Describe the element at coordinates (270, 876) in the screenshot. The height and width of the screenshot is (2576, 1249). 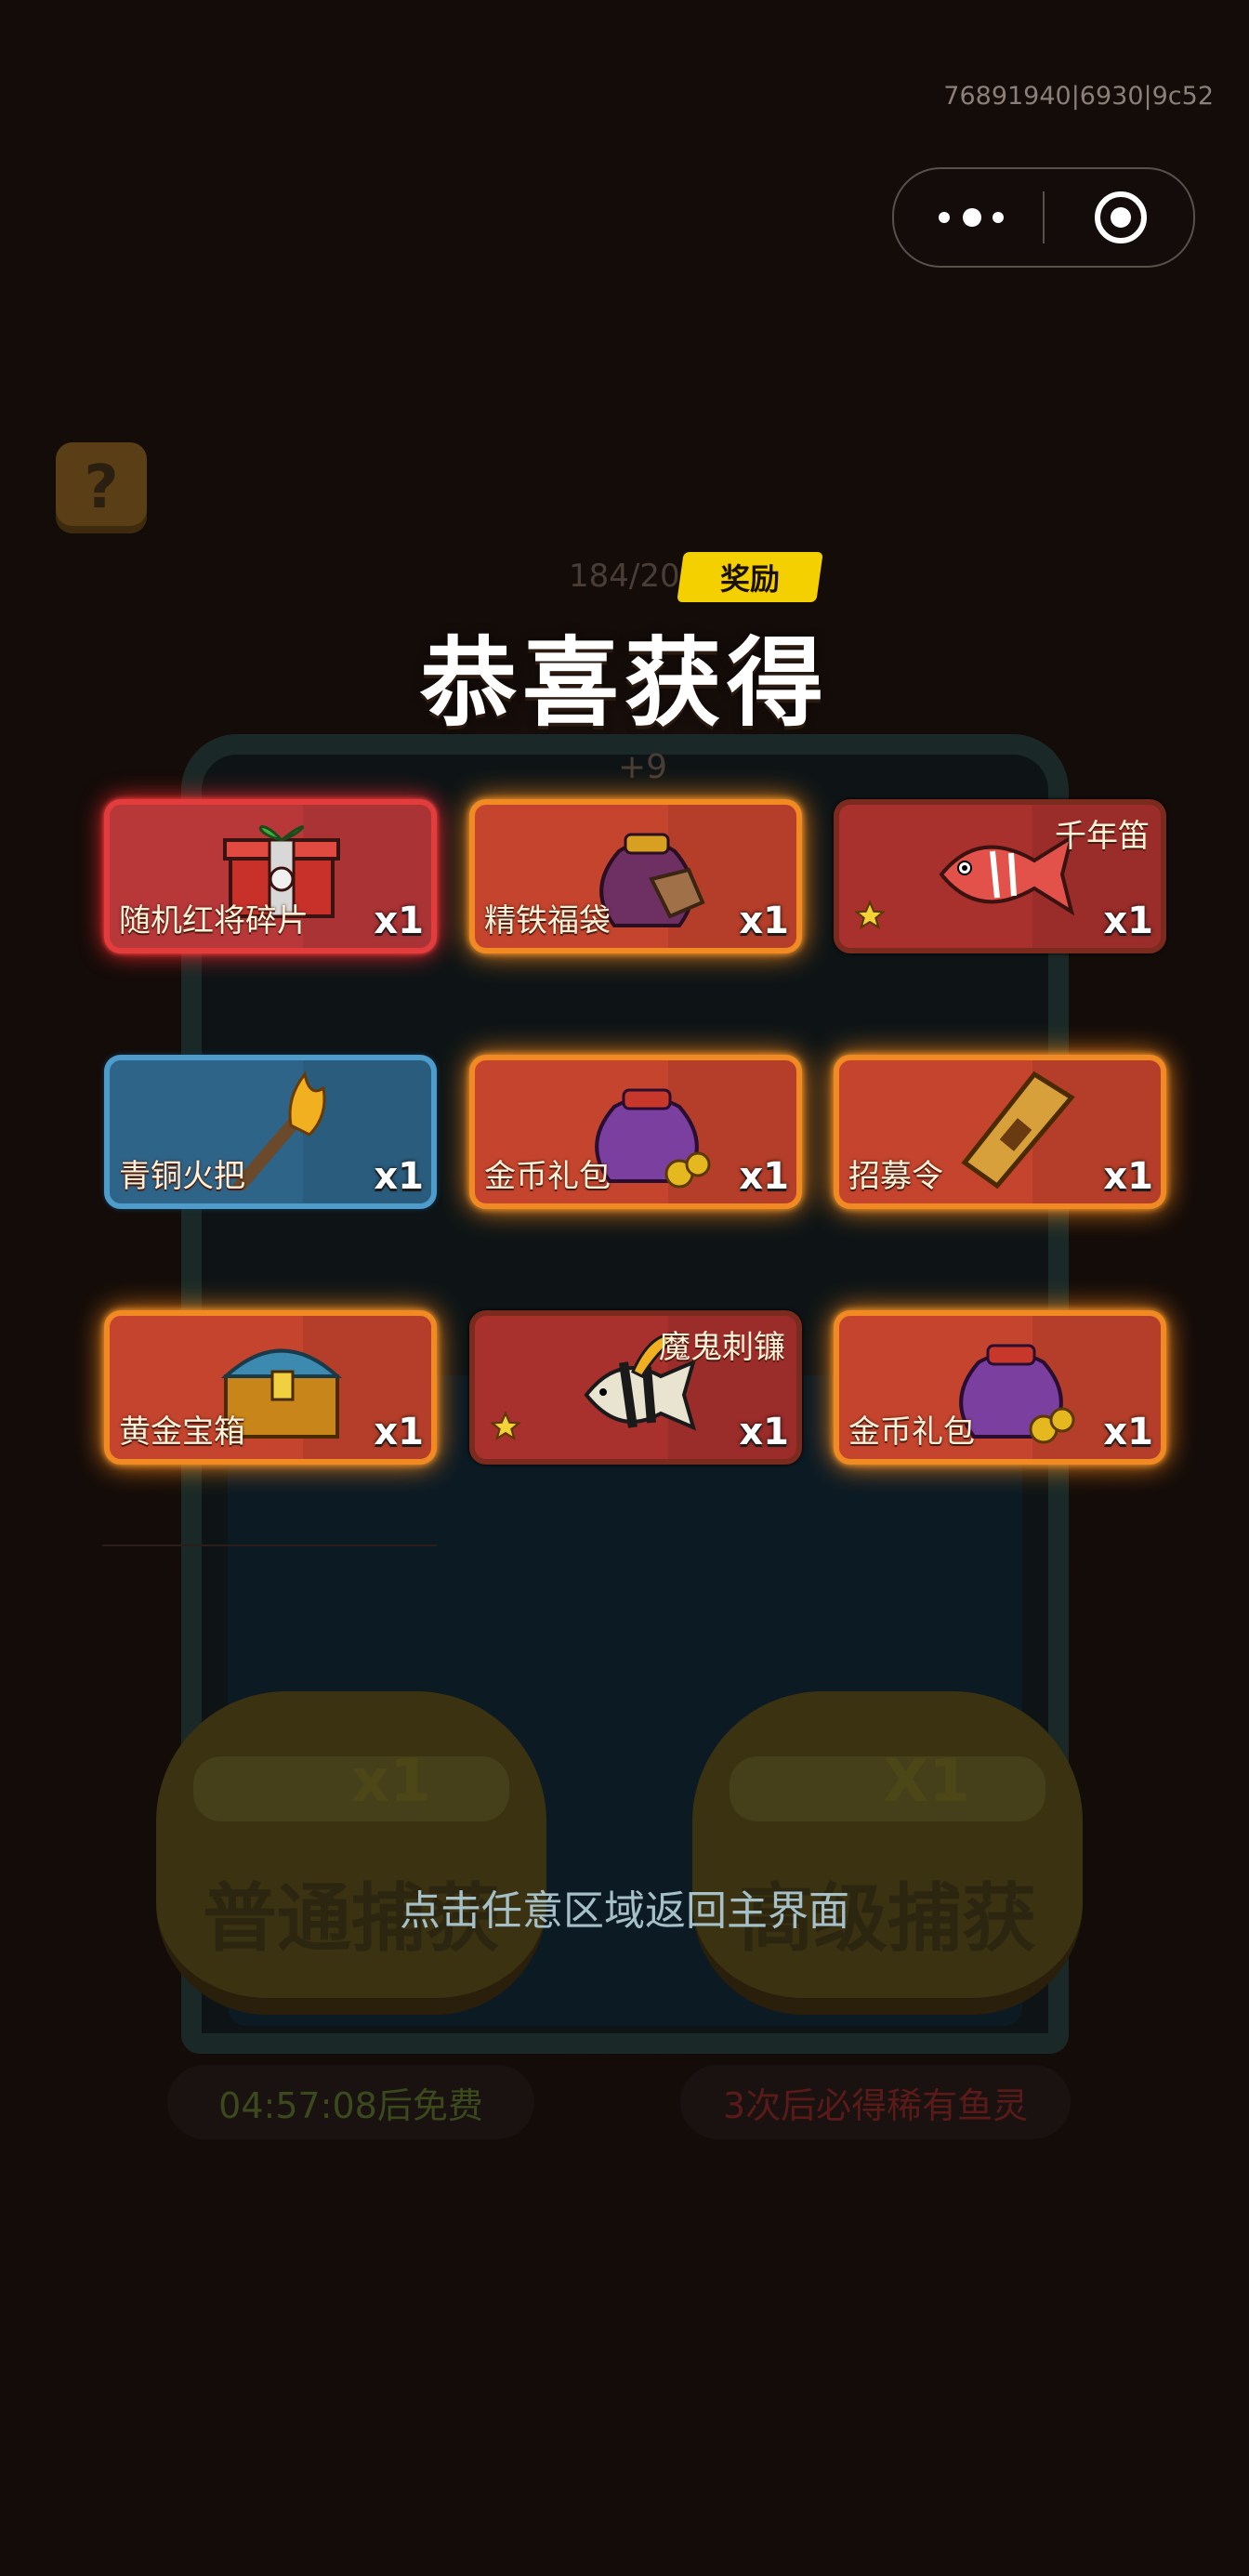
I see `reward-card: 随机红将碎片 x1` at that location.